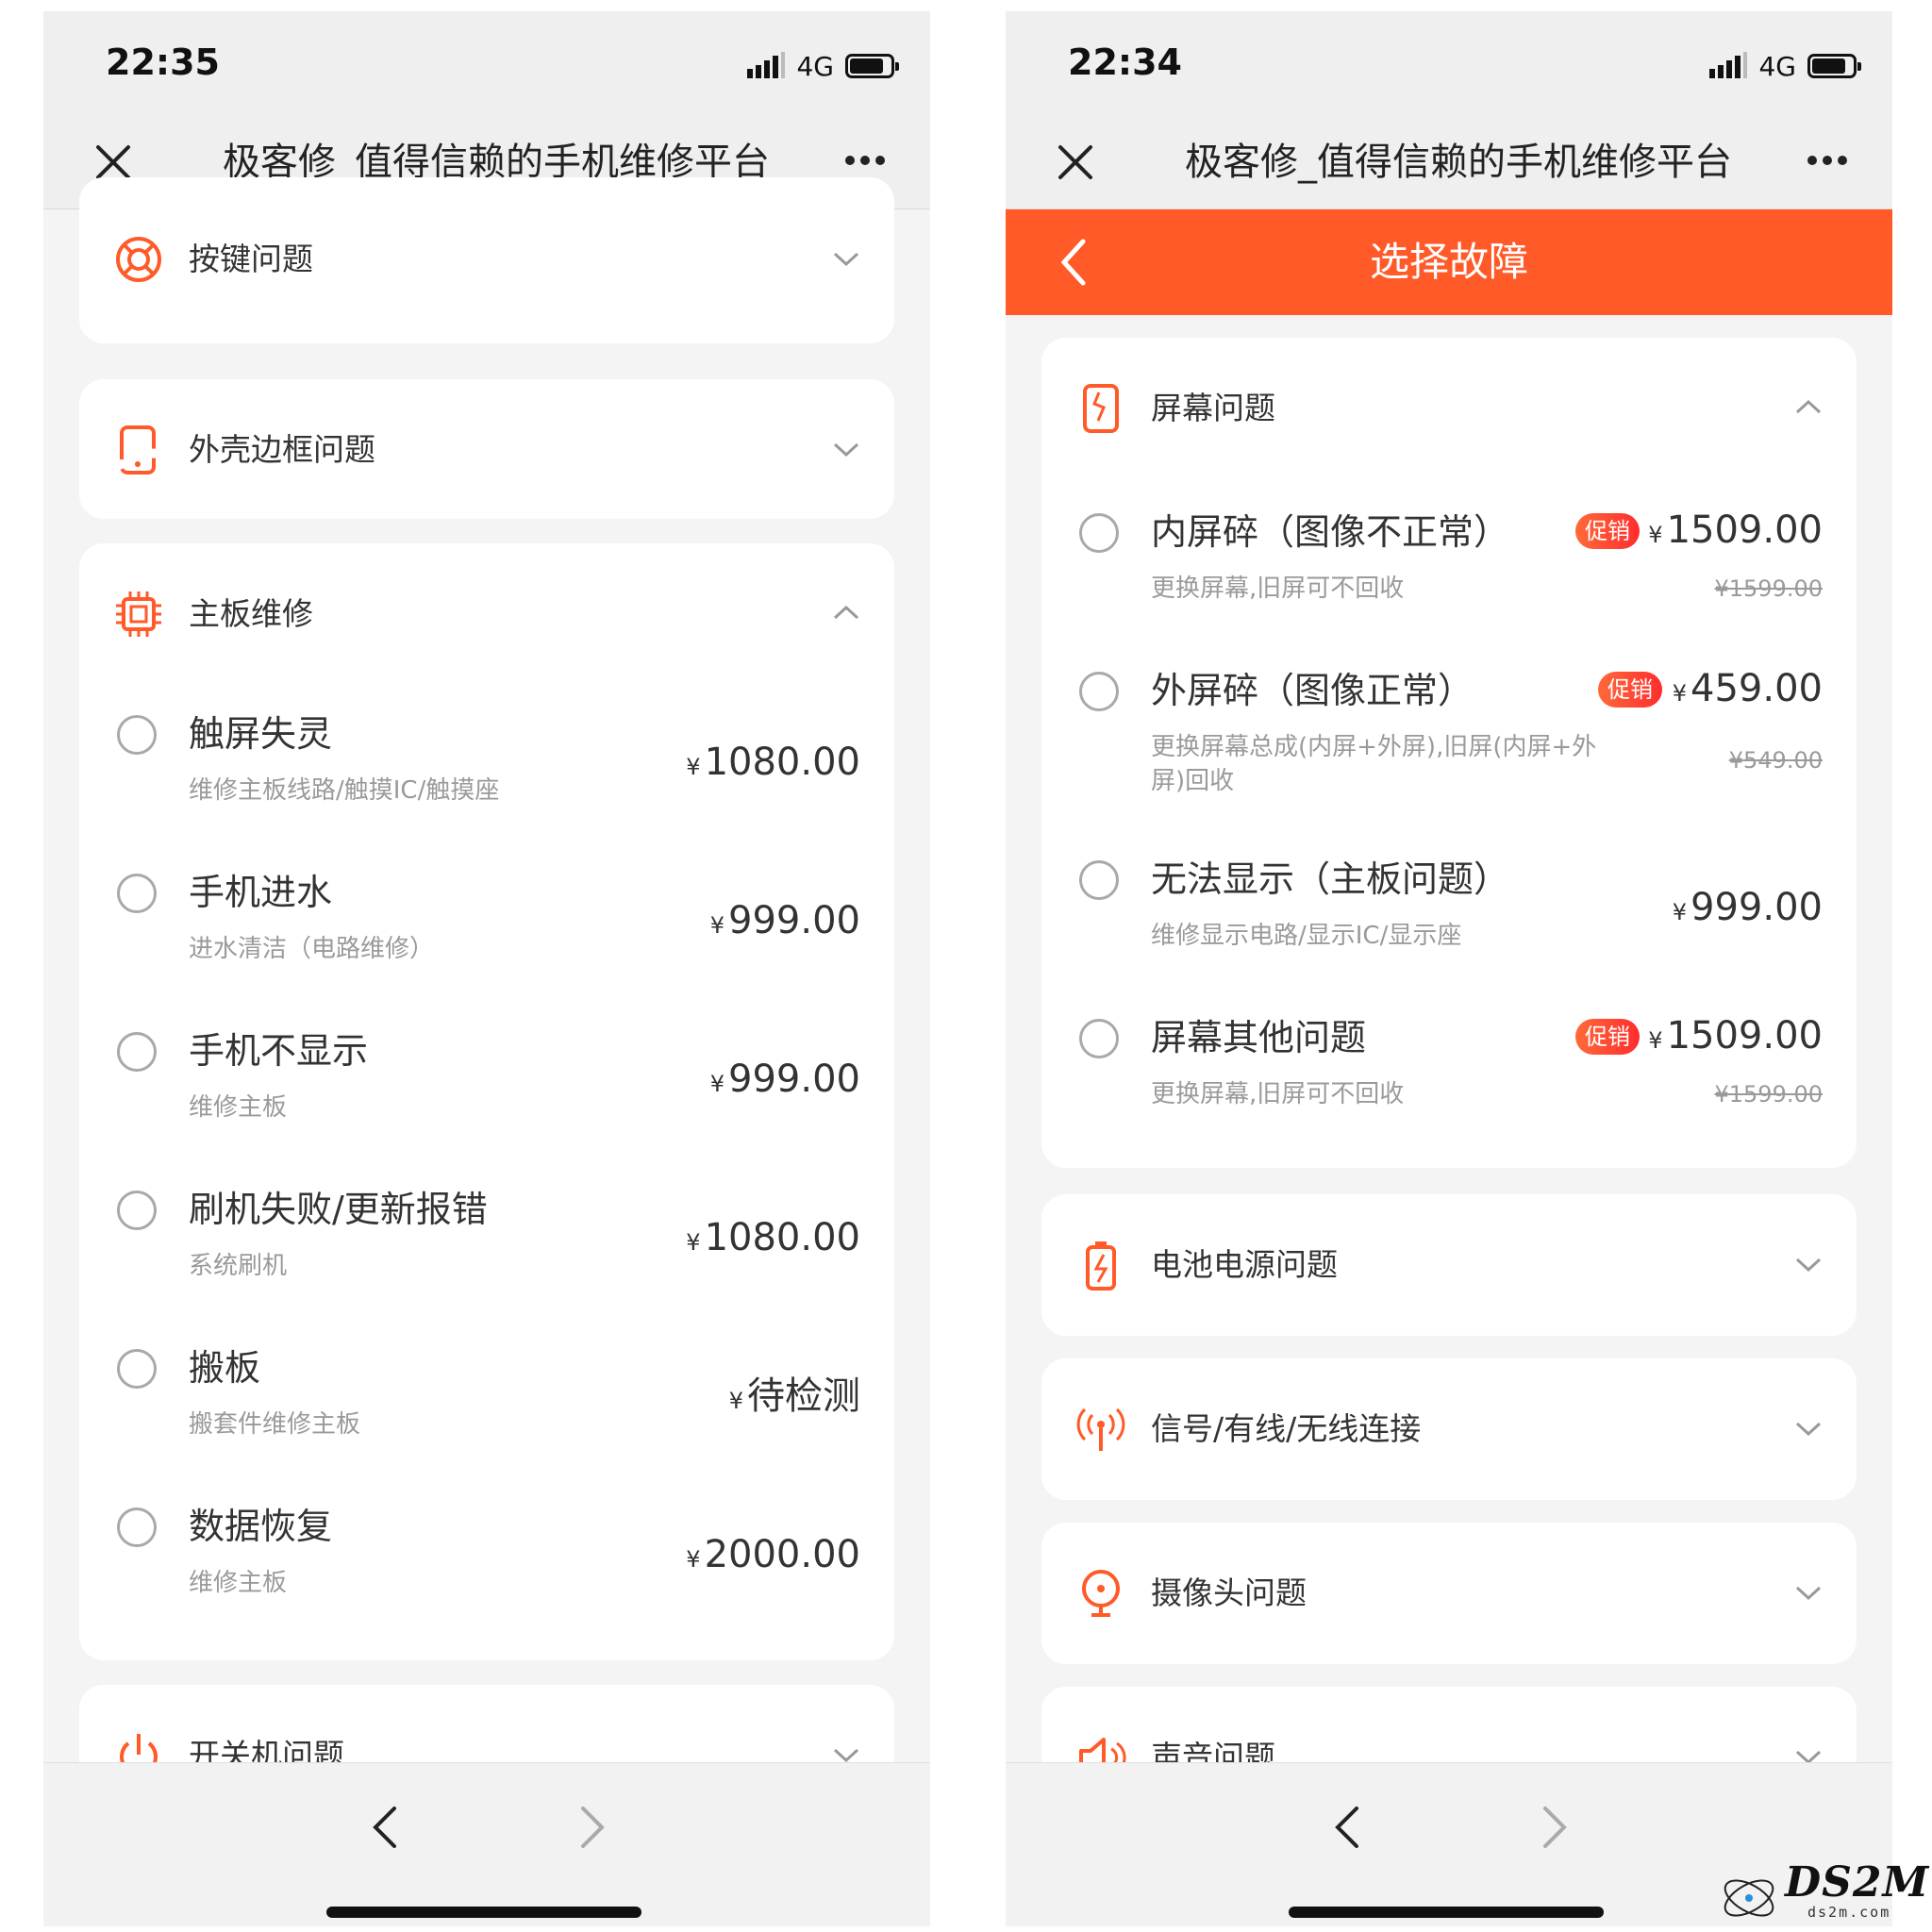 Image resolution: width=1932 pixels, height=1932 pixels. Describe the element at coordinates (275, 1424) in the screenshot. I see `fault-description: 搬套件维修主板` at that location.